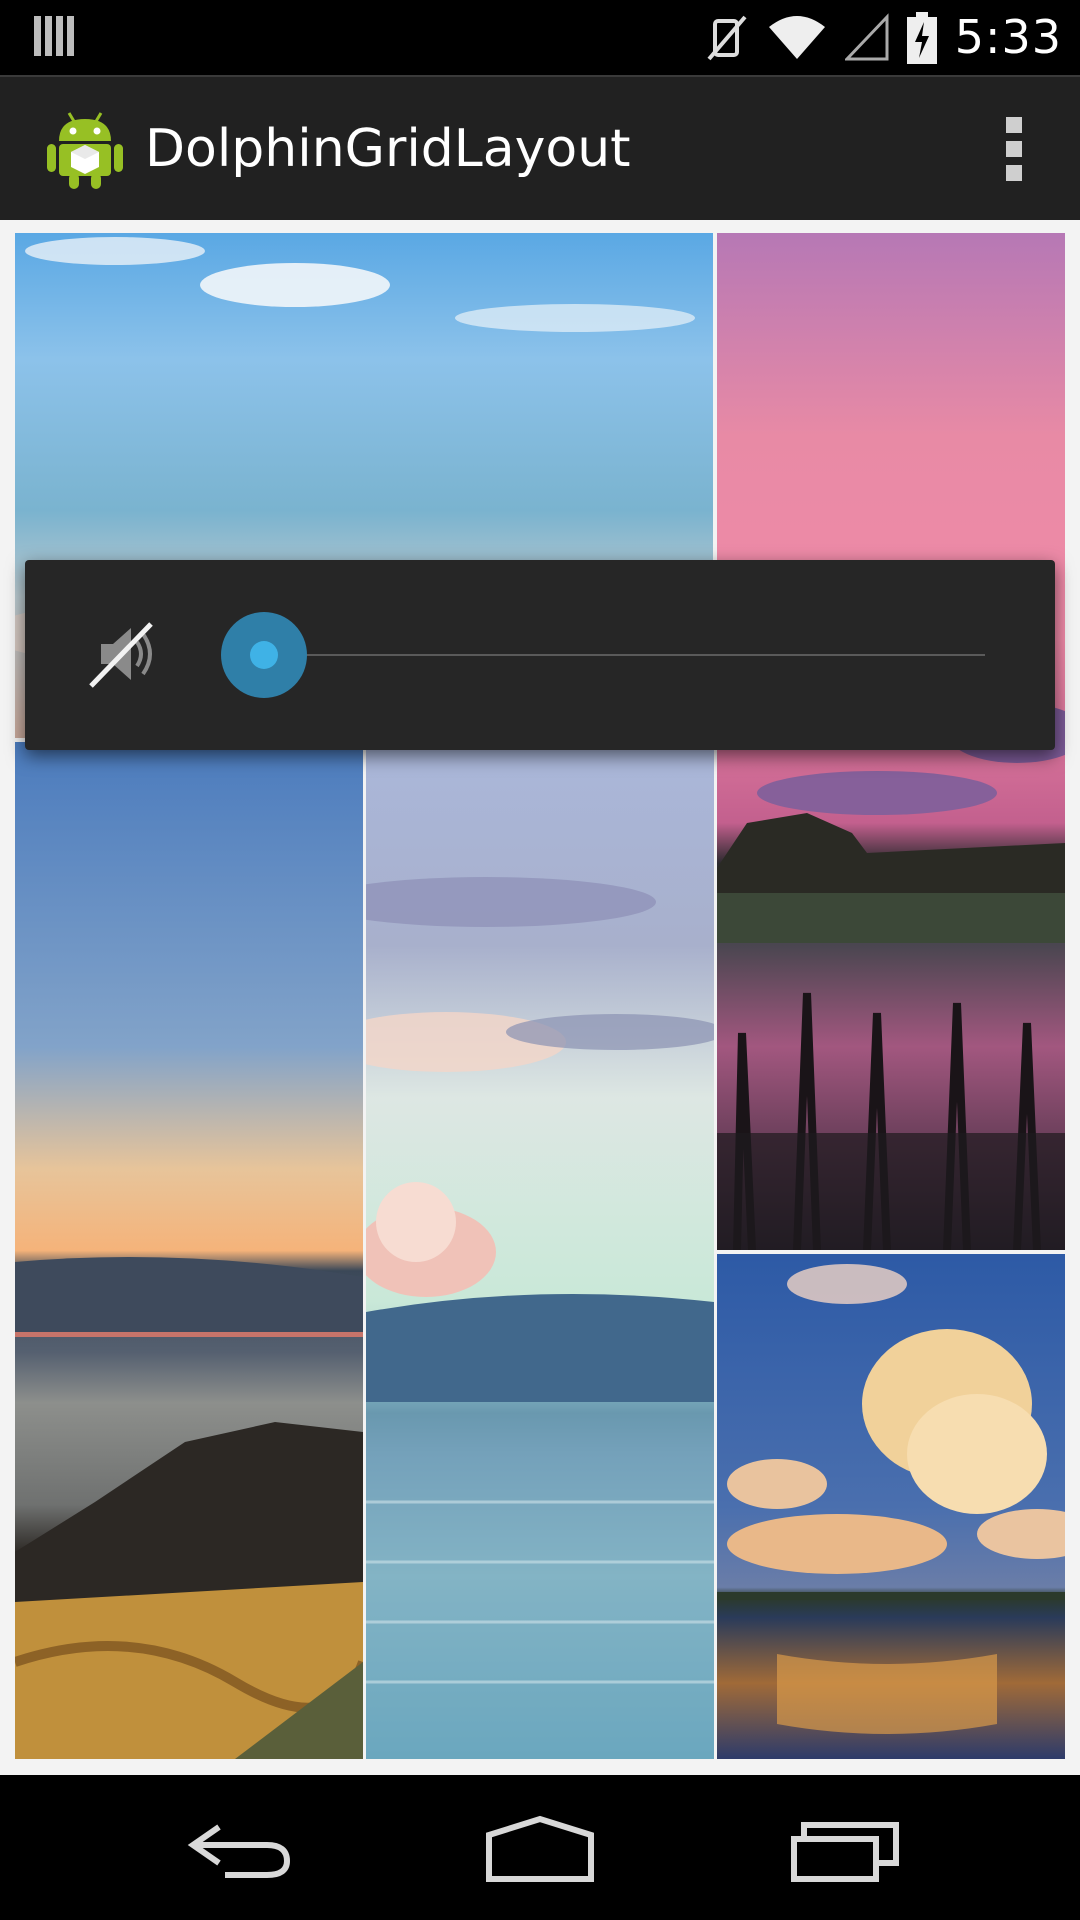  Describe the element at coordinates (624, 655) in the screenshot. I see `volume-slider-track` at that location.